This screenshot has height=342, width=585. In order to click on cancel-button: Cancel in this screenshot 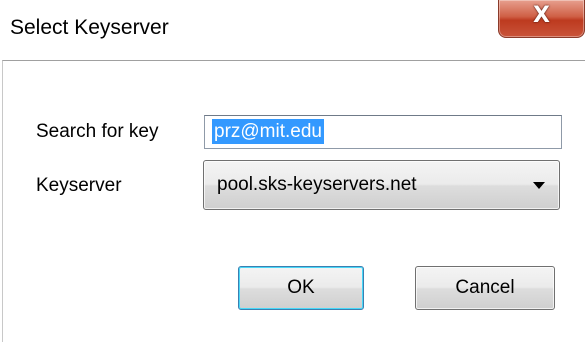, I will do `click(485, 288)`.